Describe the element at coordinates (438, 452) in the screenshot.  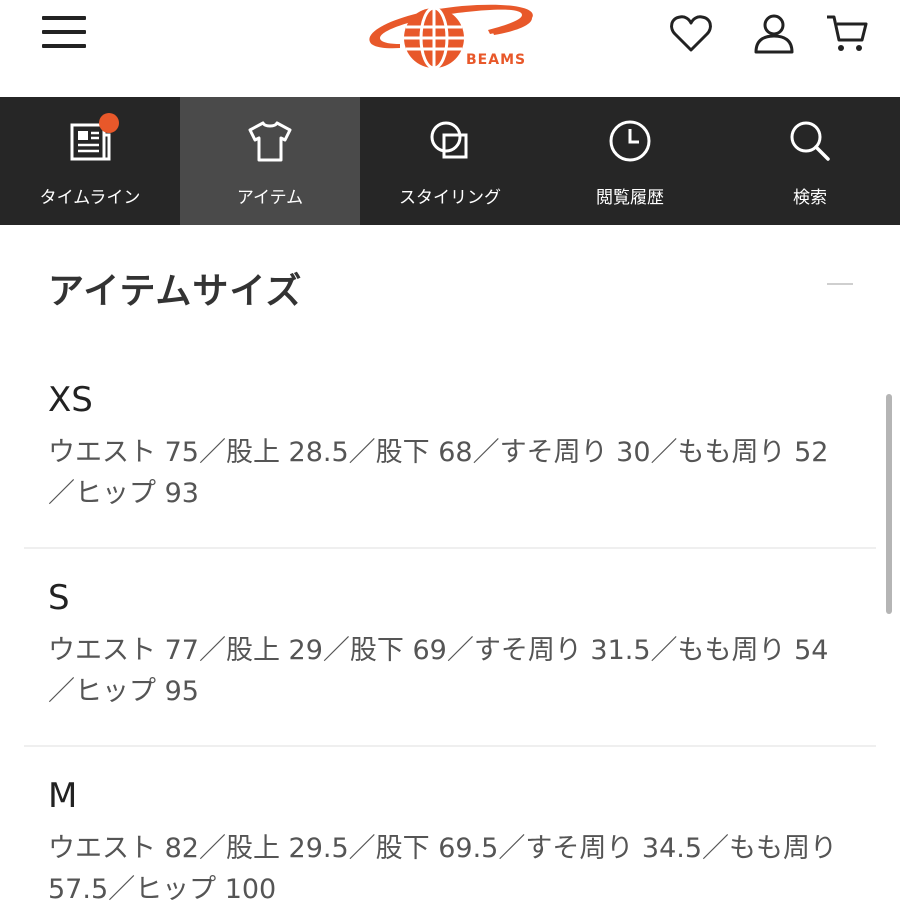
I see `size-detail-line: ウエスト 75／股上 28.5／股下 68／すそ周り 30／もも周り 52` at that location.